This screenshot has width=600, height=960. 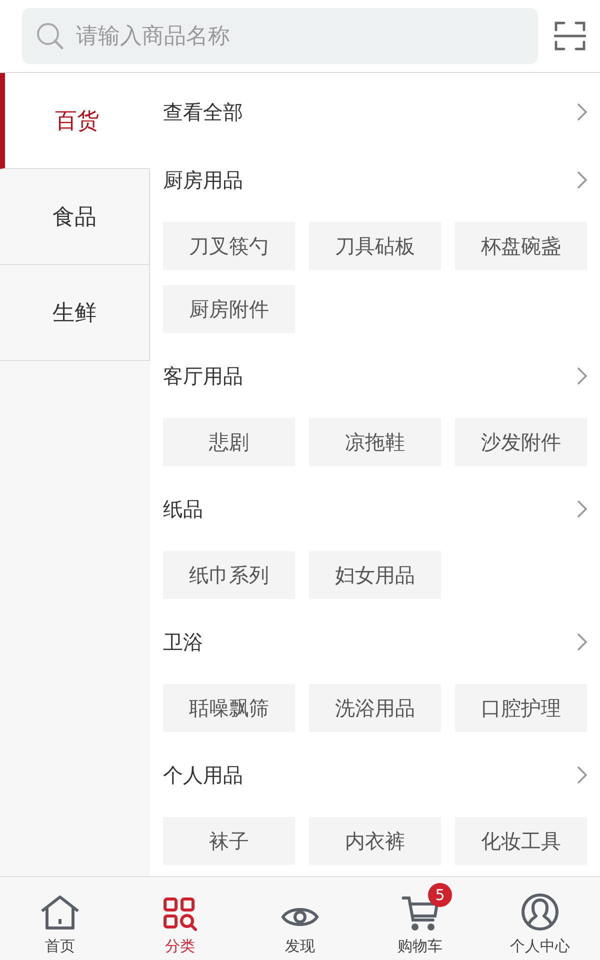 What do you see at coordinates (280, 36) in the screenshot?
I see `search-field: 请输入商品名称` at bounding box center [280, 36].